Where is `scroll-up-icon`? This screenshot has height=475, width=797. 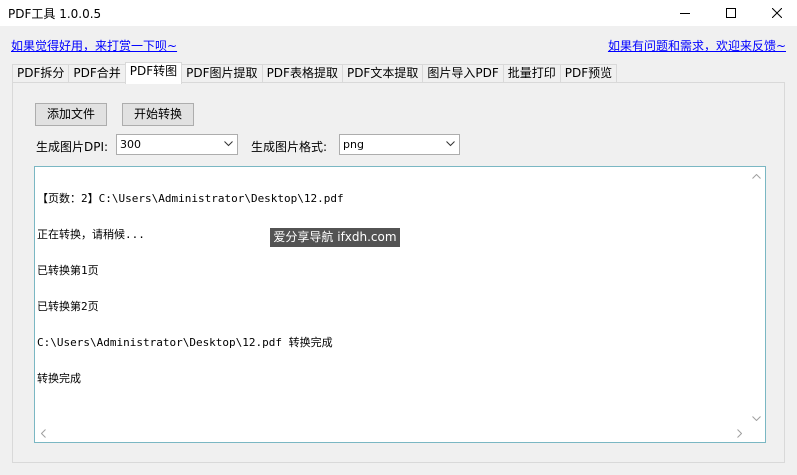 scroll-up-icon is located at coordinates (756, 176).